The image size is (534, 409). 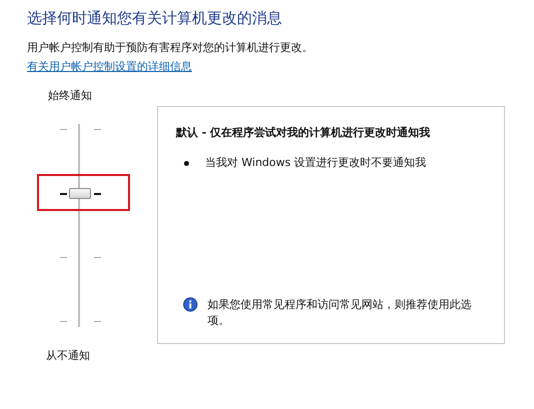 I want to click on slider-top-label: 始终通知, so click(x=70, y=95).